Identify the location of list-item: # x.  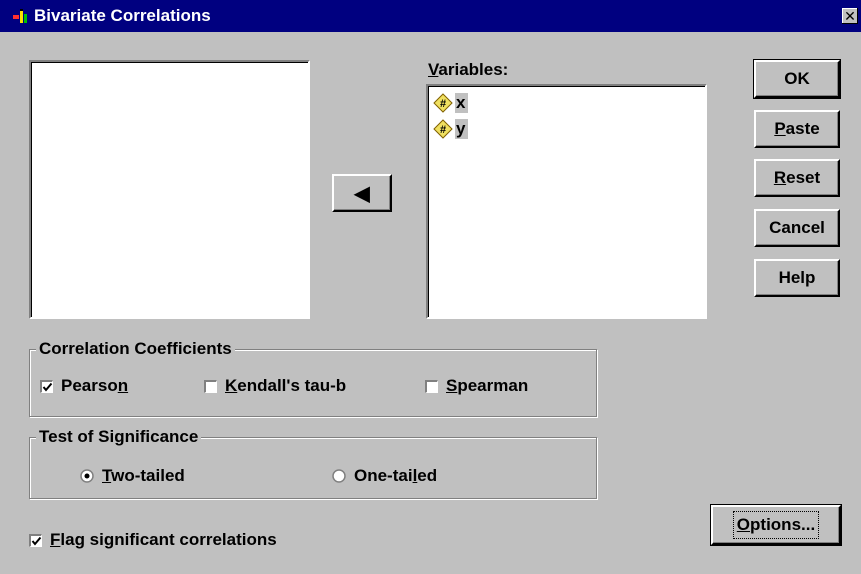
(451, 103).